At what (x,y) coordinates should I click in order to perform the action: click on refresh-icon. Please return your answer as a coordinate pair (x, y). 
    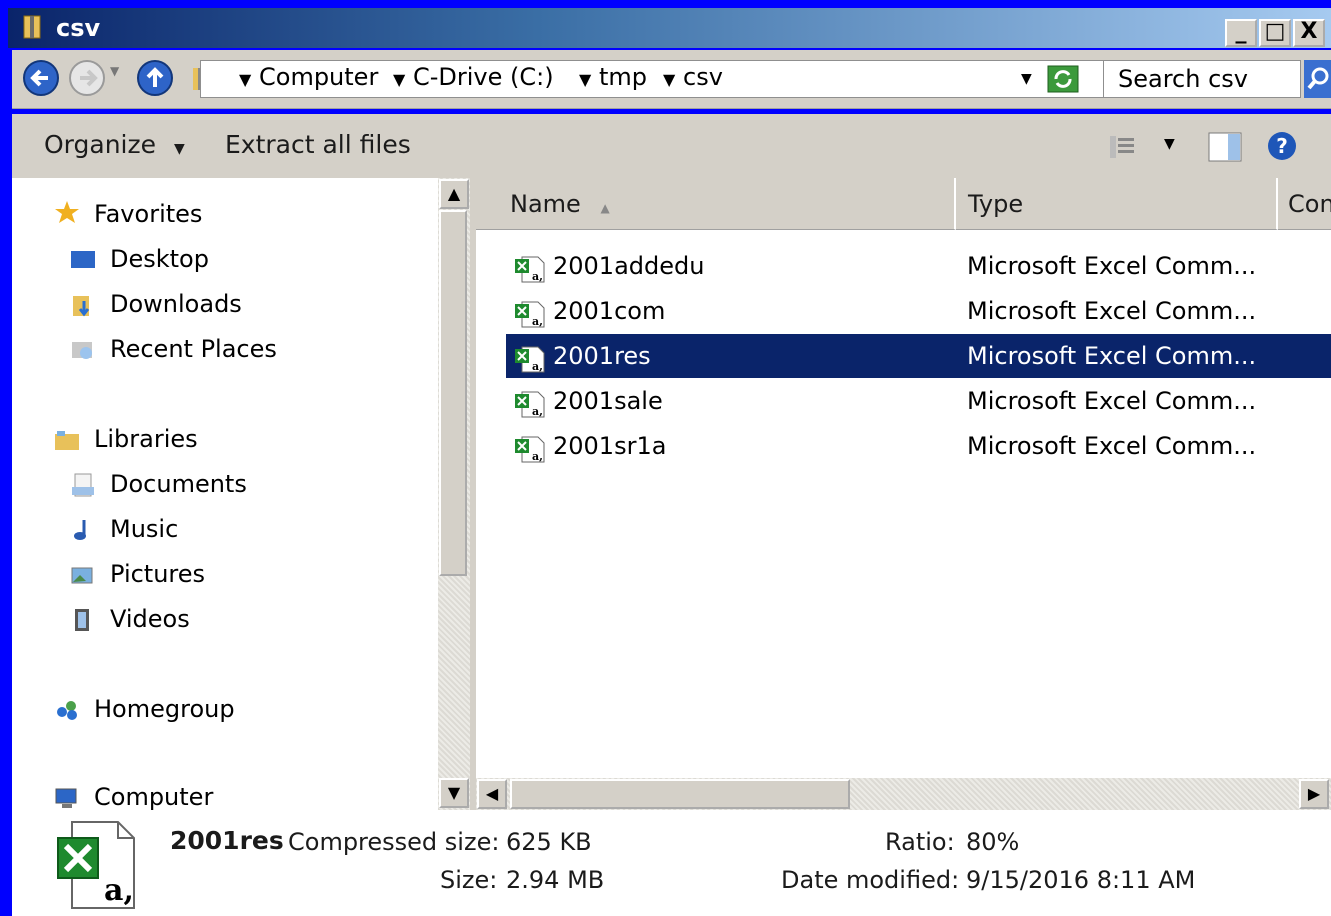
    Looking at the image, I should click on (1063, 79).